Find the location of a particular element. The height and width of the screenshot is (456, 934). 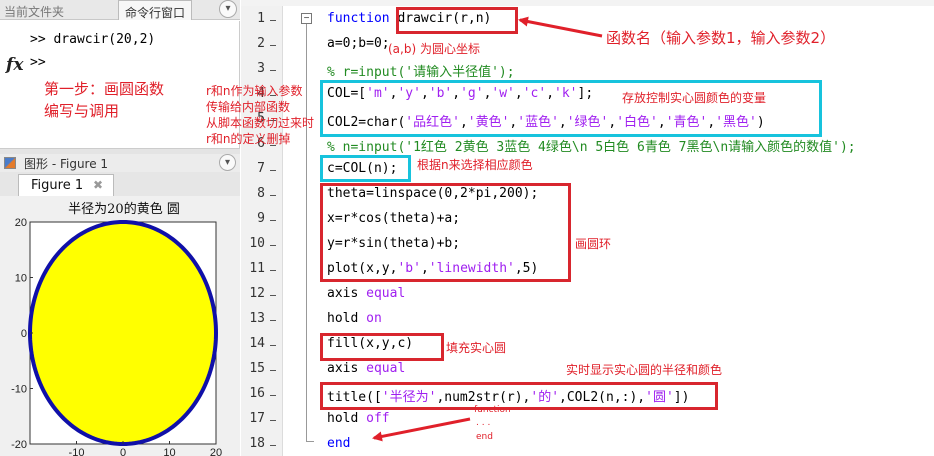

note-fill: 填充实心圆 is located at coordinates (476, 348).